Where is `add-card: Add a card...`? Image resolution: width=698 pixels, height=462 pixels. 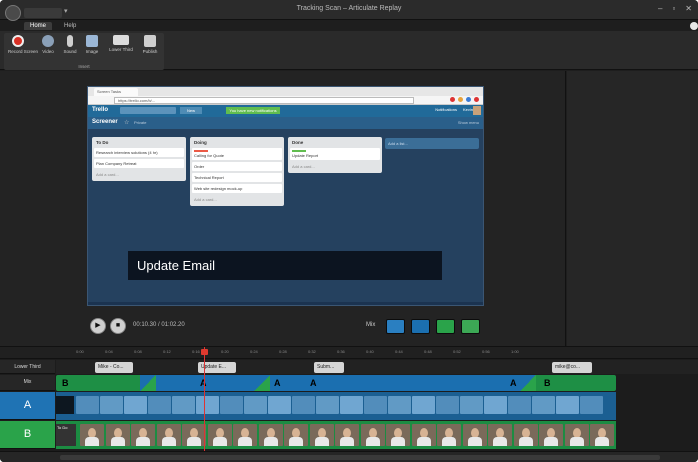 add-card: Add a card... is located at coordinates (205, 199).